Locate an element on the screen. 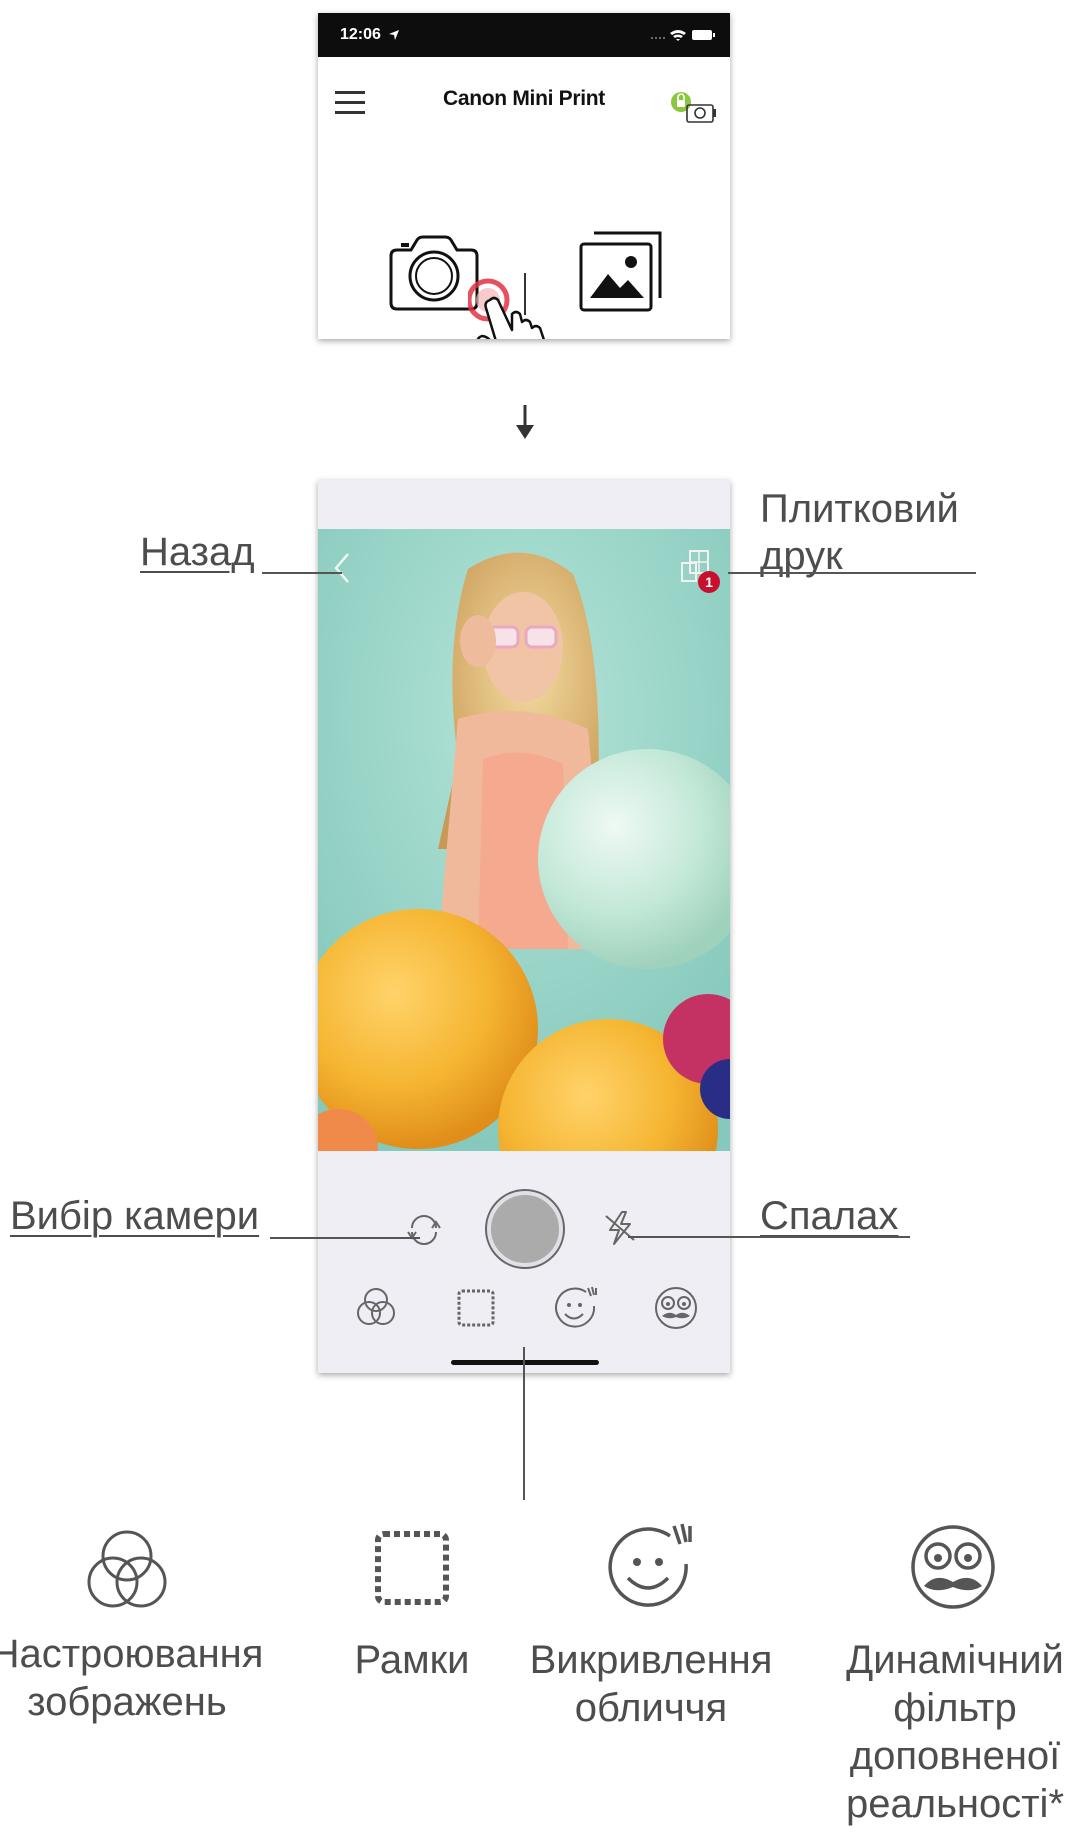 The image size is (1076, 1836). overlapping-circles-icon is located at coordinates (127, 1569).